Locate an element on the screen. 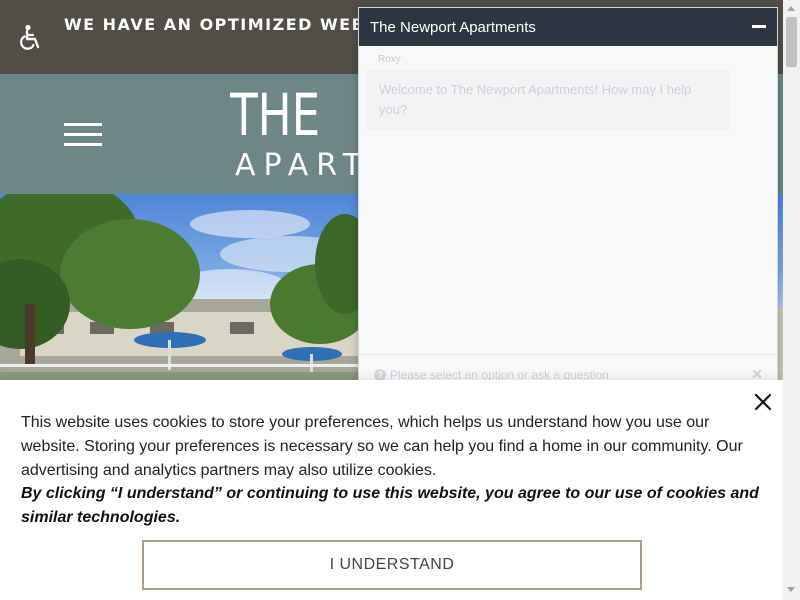 This screenshot has width=800, height=600. hamburger-menu-icon is located at coordinates (84, 135).